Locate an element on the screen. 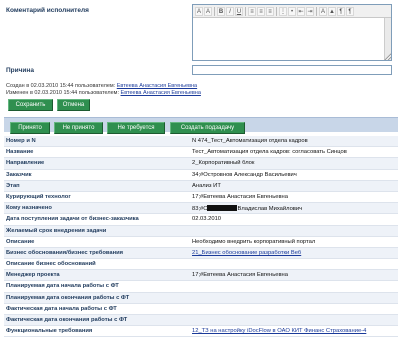 The image size is (400, 355). value-prefix: 83;#С is located at coordinates (200, 209).